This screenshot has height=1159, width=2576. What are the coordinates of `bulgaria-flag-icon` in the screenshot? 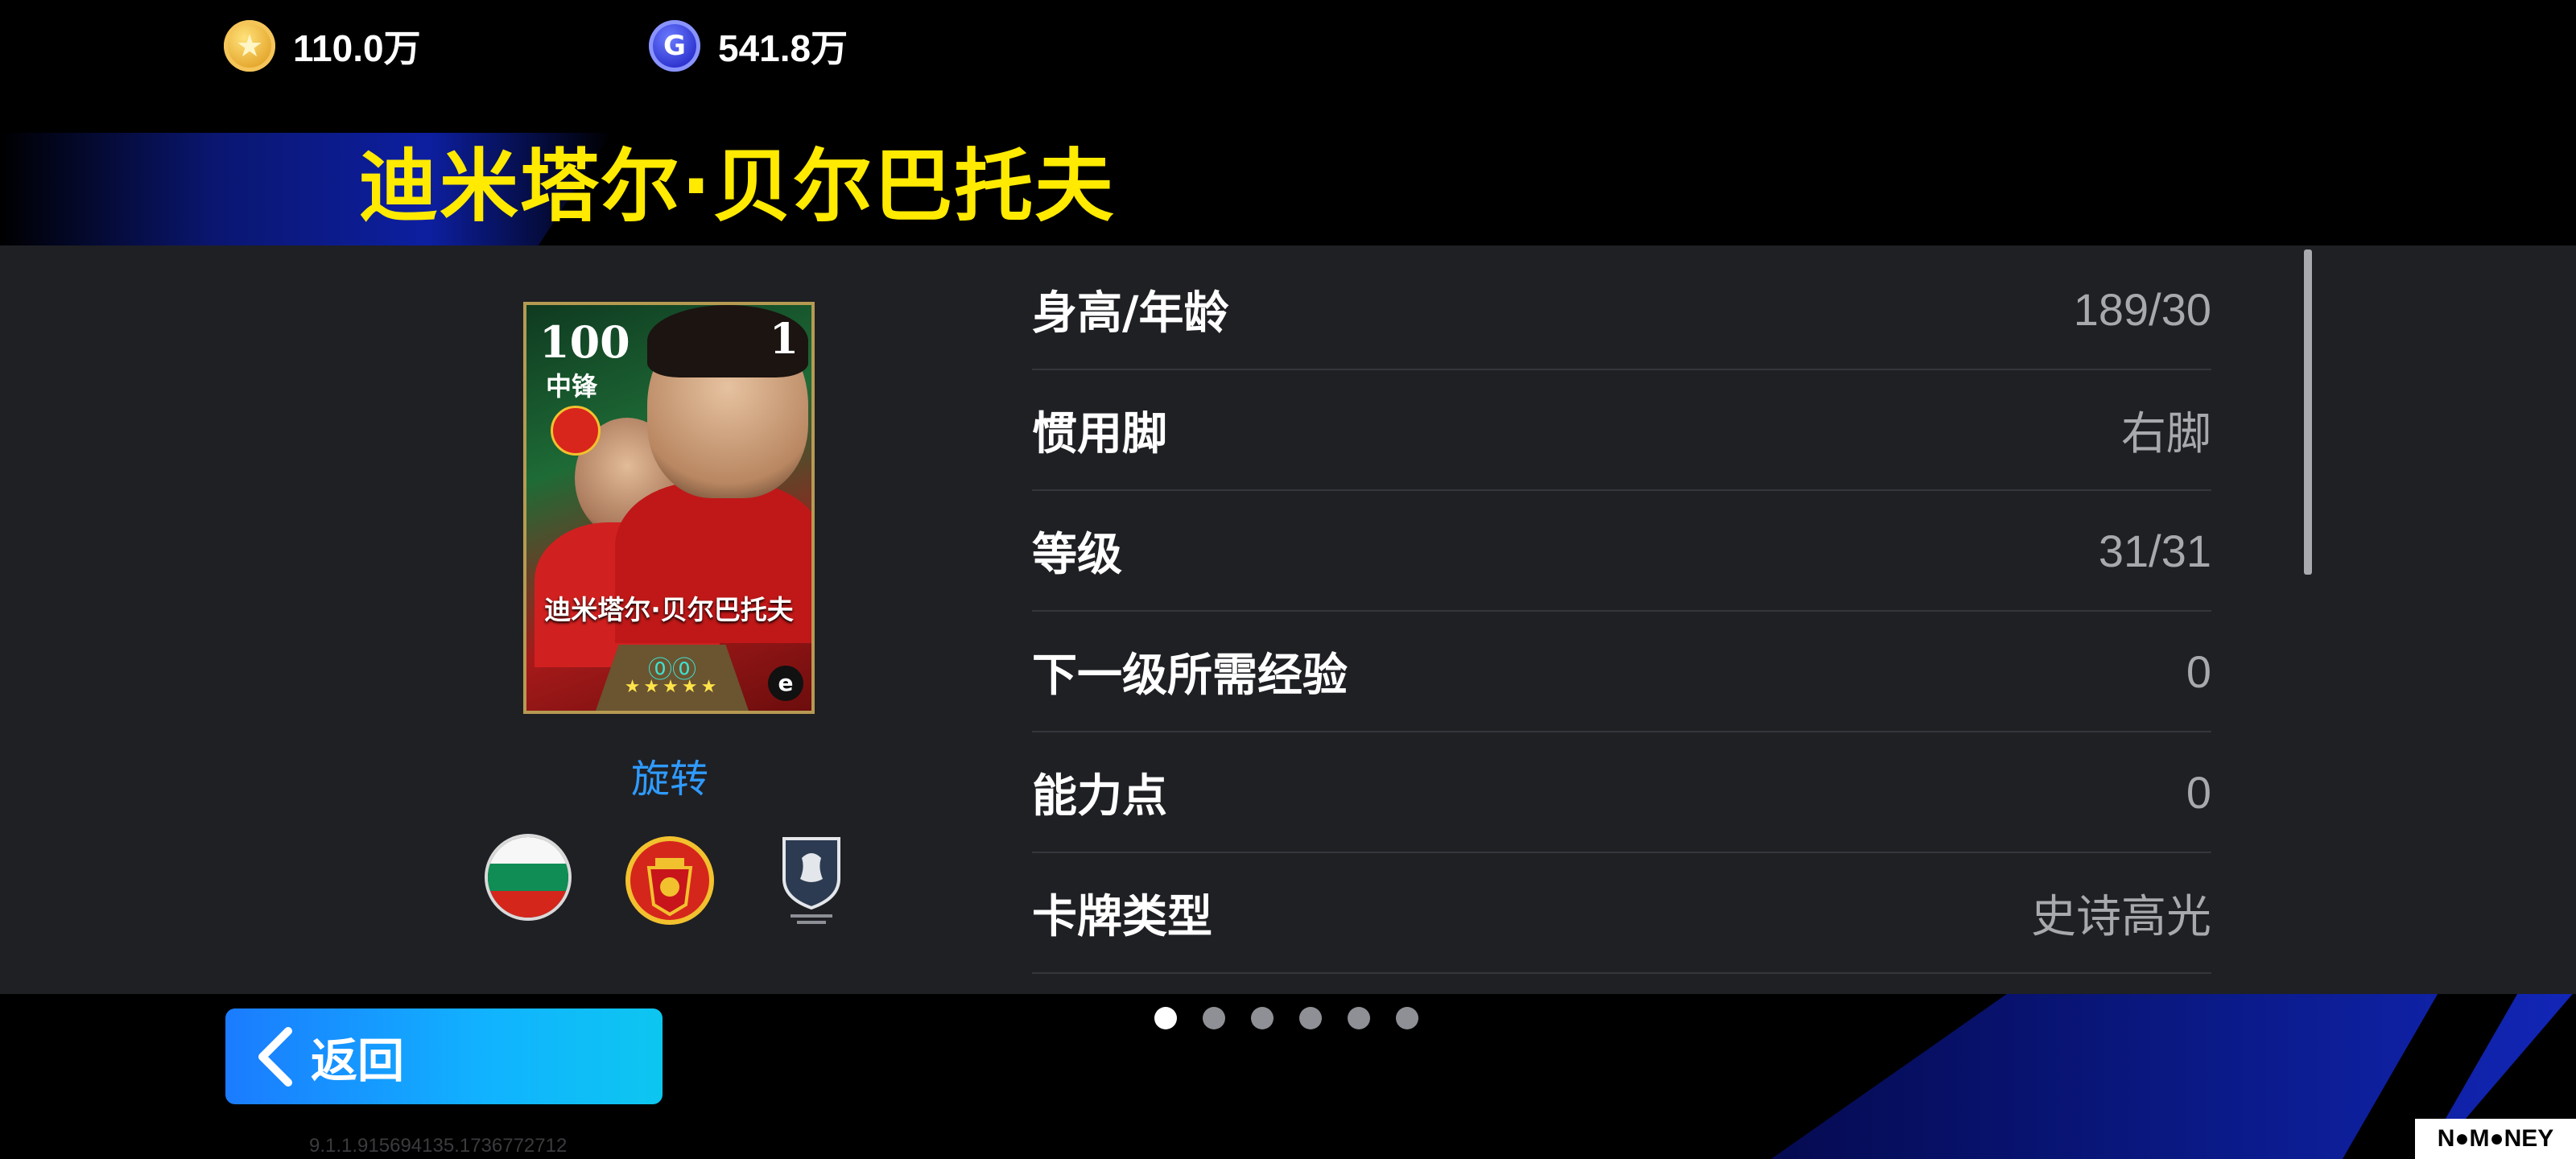 It's located at (528, 878).